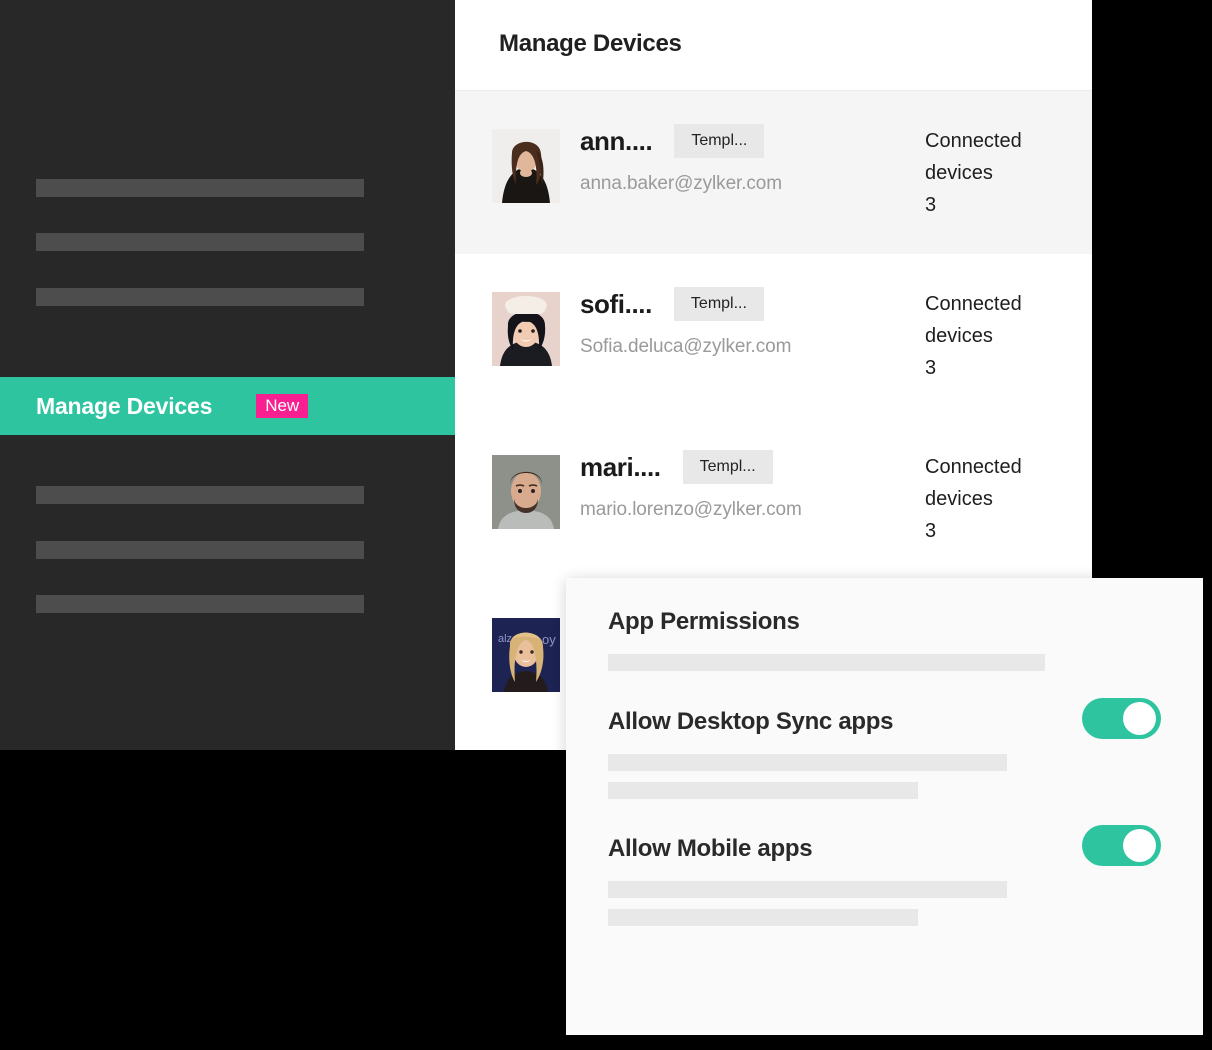  I want to click on user-email: Sofia.deluca@zylker.com, so click(686, 346).